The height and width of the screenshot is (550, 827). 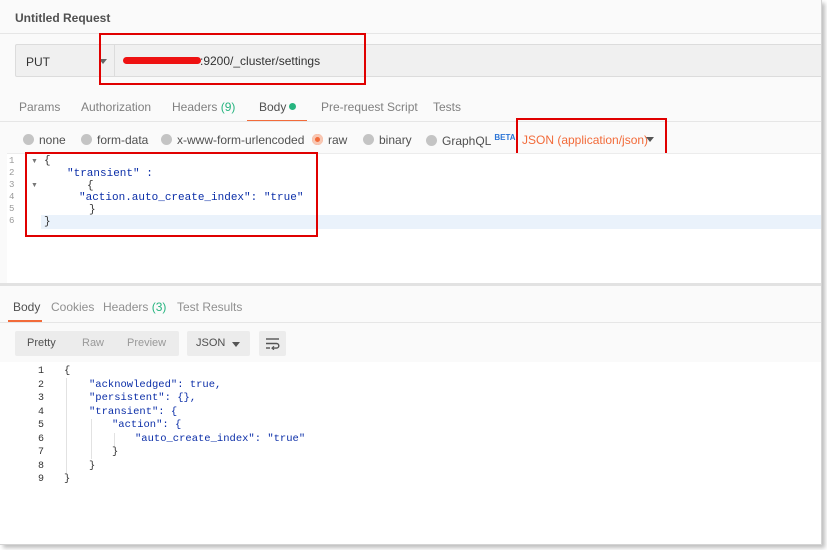 I want to click on tab-body: Body, so click(x=278, y=107).